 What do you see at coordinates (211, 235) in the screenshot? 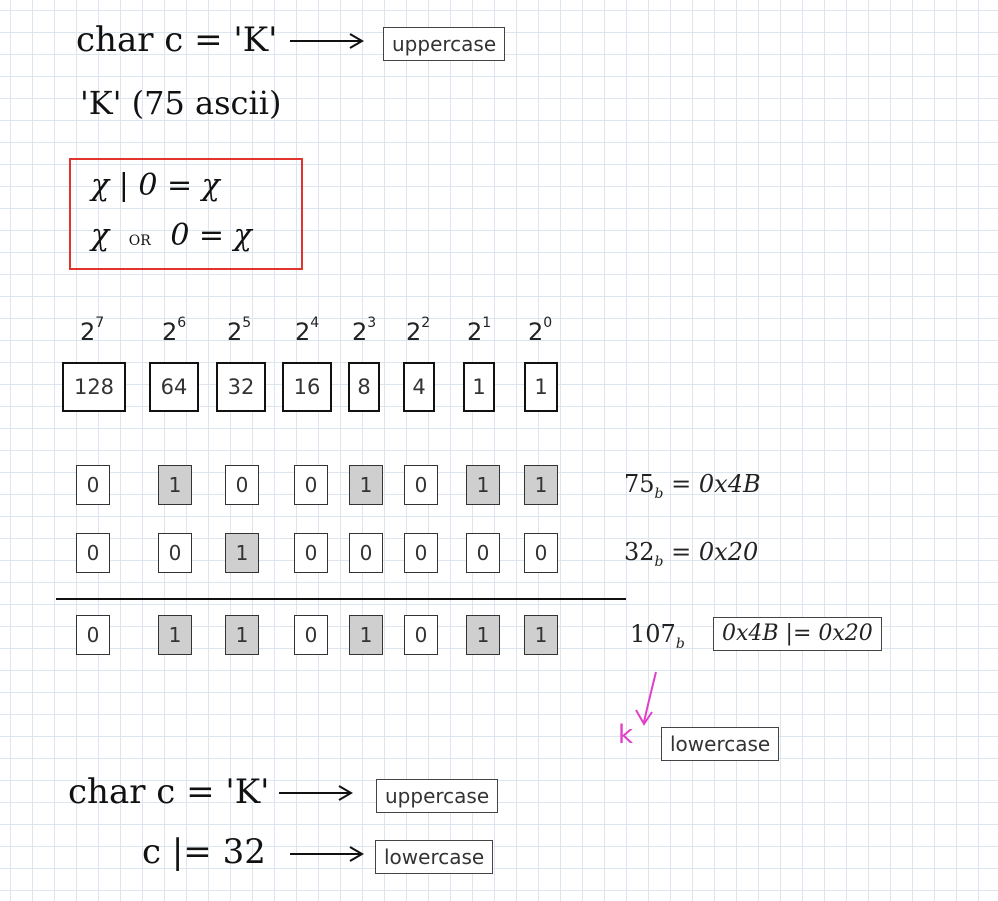
I see `rule-result: 0 = χ` at bounding box center [211, 235].